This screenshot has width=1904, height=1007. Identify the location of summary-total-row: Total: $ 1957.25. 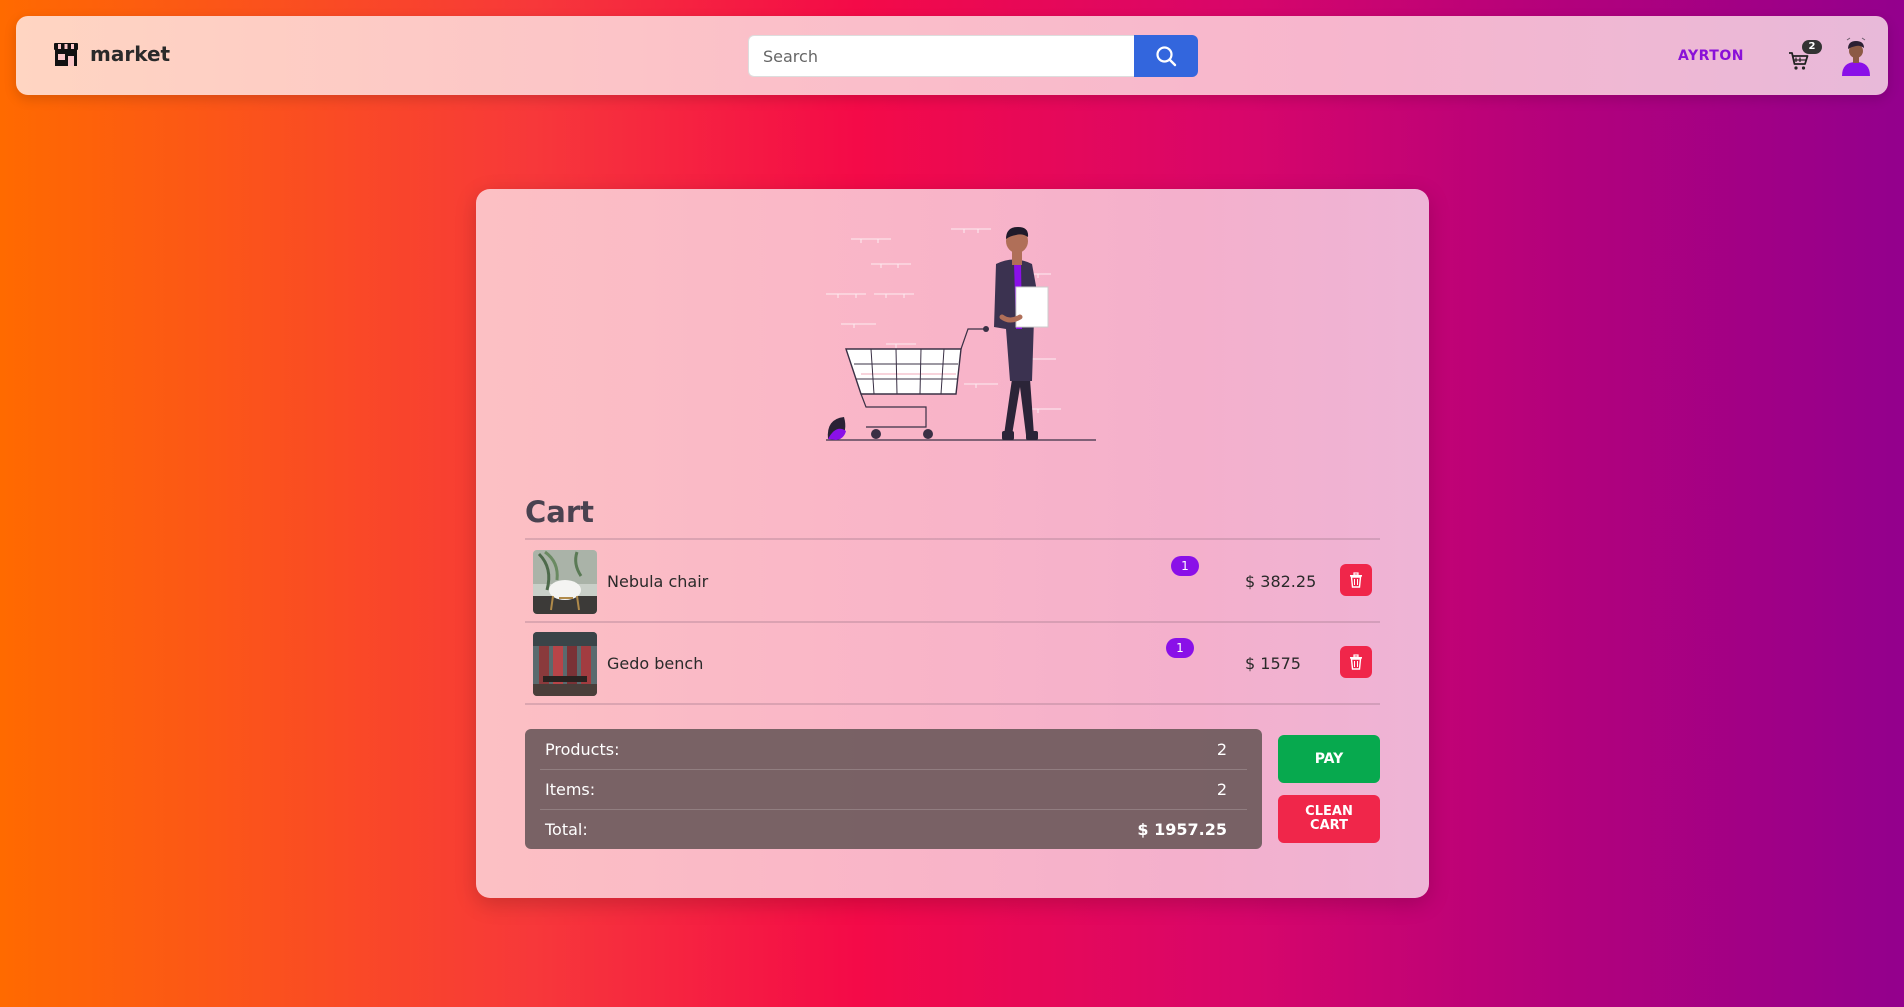
(893, 829).